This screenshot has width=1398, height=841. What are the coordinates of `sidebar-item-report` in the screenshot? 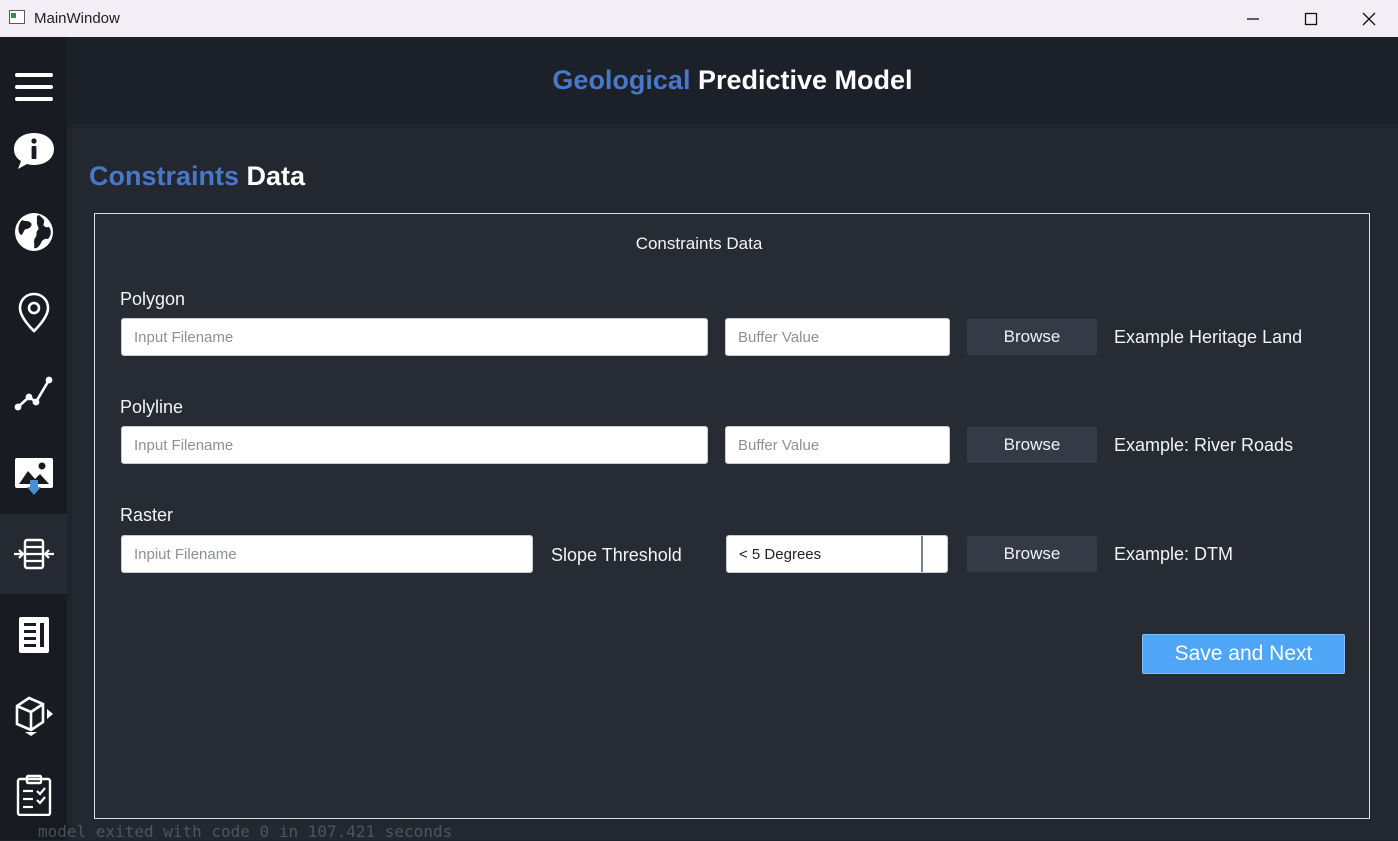 It's located at (33, 635).